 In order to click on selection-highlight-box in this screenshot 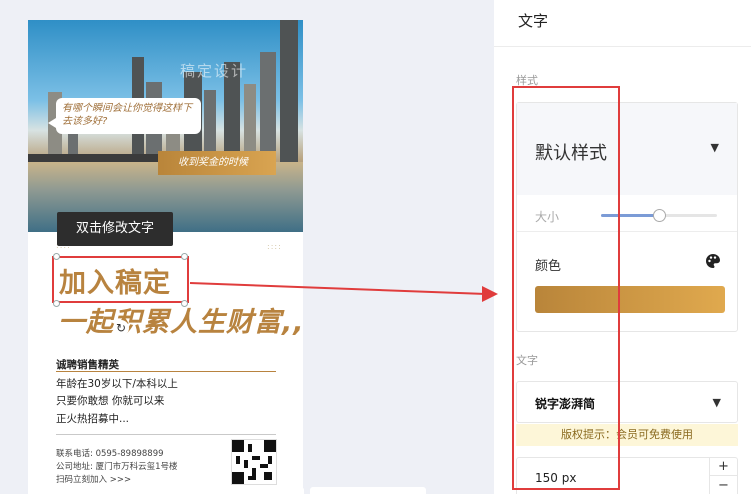, I will do `click(120, 279)`.